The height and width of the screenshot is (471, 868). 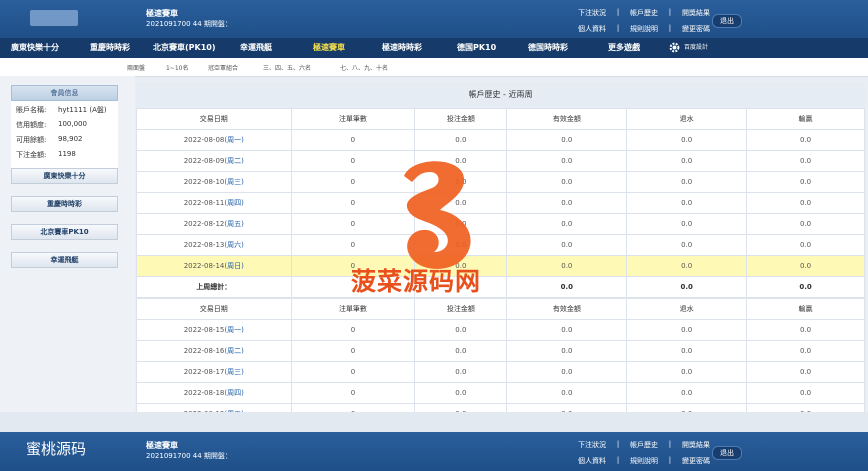 What do you see at coordinates (364, 67) in the screenshot?
I see `sub-tab-7-10: 七、八、九、十名` at bounding box center [364, 67].